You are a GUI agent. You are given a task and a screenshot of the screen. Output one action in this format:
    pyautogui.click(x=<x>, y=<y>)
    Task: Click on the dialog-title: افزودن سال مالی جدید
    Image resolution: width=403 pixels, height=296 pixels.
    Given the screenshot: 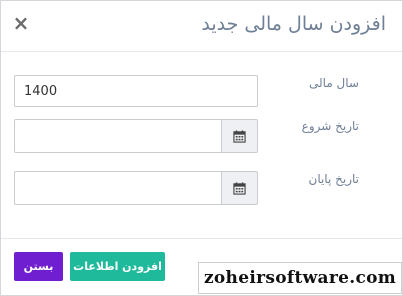 What is the action you would take?
    pyautogui.click(x=293, y=24)
    